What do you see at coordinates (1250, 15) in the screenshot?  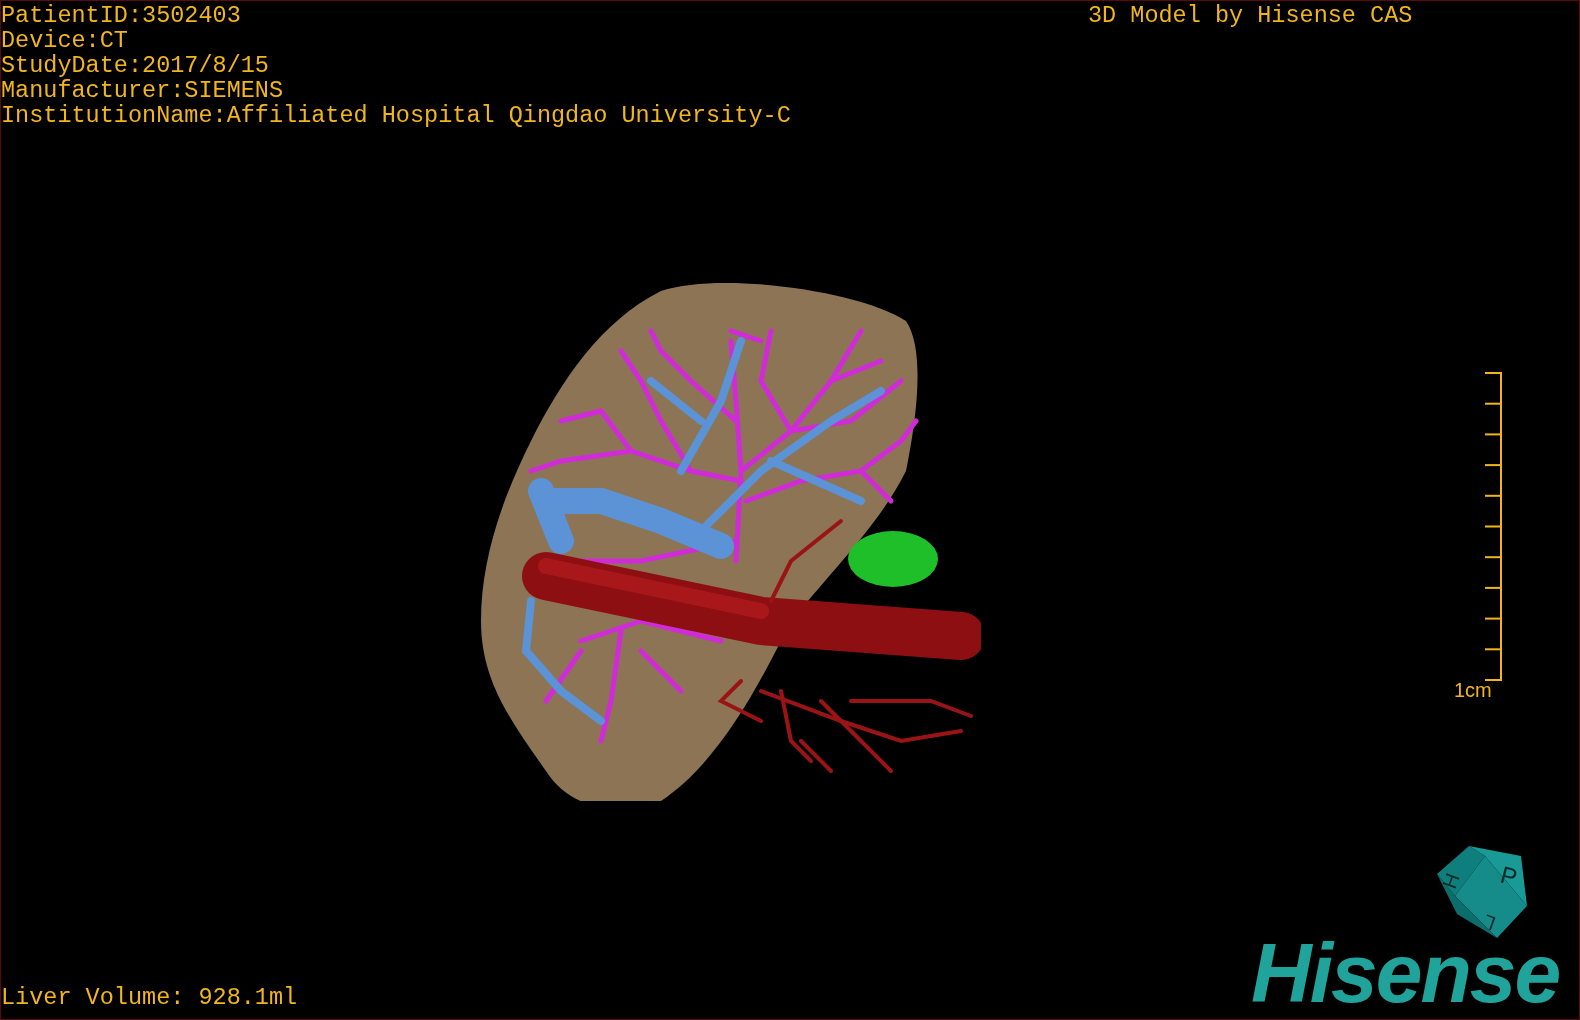 I see `credit-text: 3D Model by Hisense CAS` at bounding box center [1250, 15].